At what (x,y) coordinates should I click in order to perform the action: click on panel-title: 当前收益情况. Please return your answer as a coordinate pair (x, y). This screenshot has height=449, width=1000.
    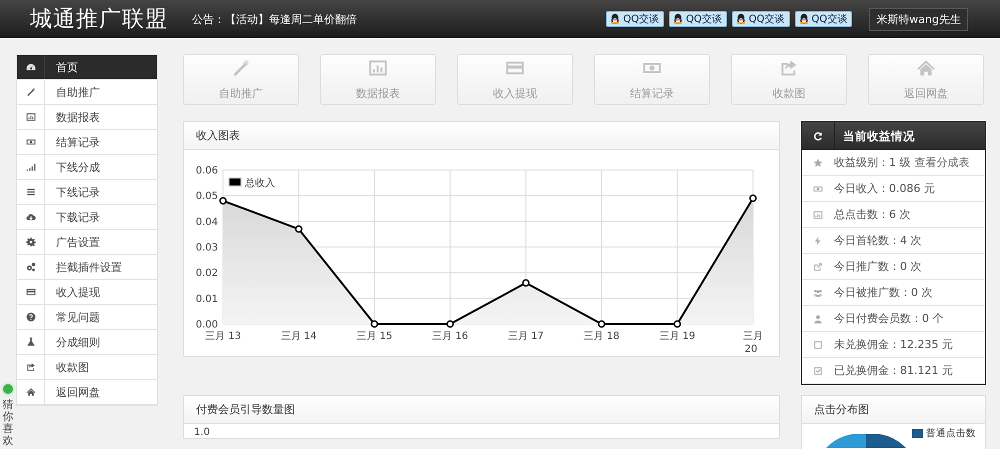
    Looking at the image, I should click on (878, 136).